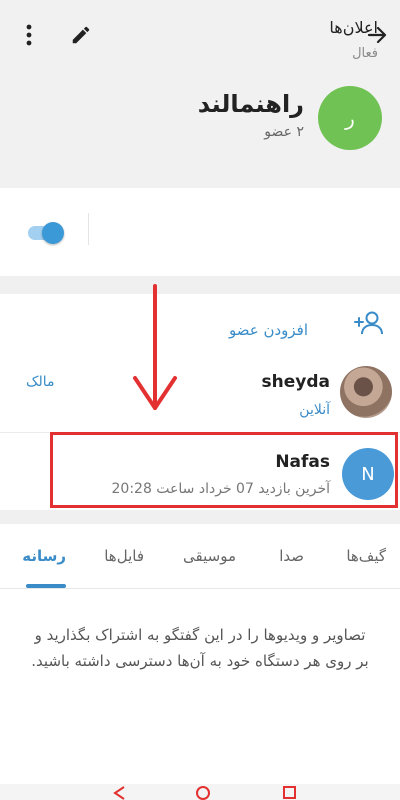  Describe the element at coordinates (353, 27) in the screenshot. I see `notifications-label: اعلان‌ها` at that location.